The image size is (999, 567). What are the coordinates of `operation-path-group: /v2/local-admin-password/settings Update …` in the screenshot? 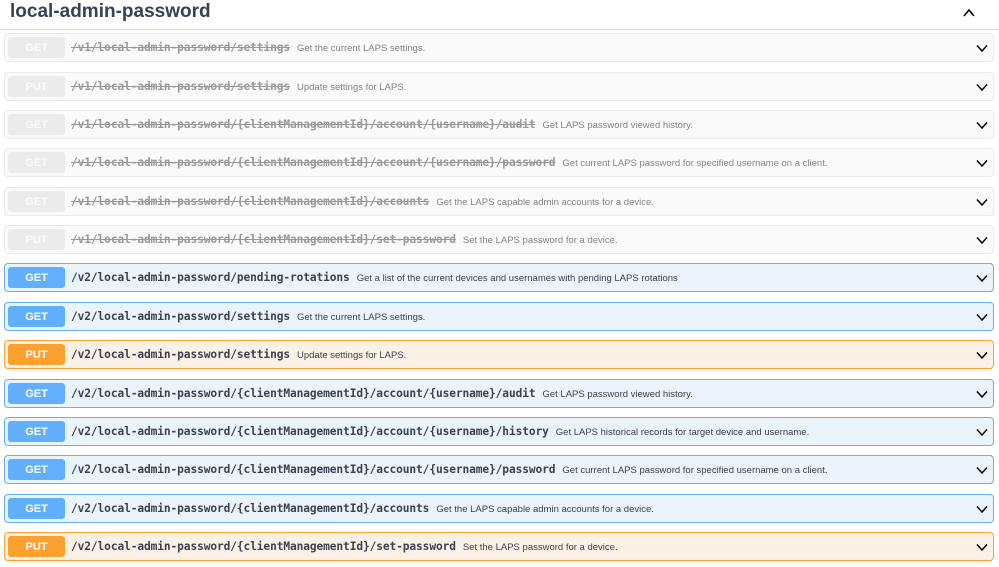 It's located at (238, 354).